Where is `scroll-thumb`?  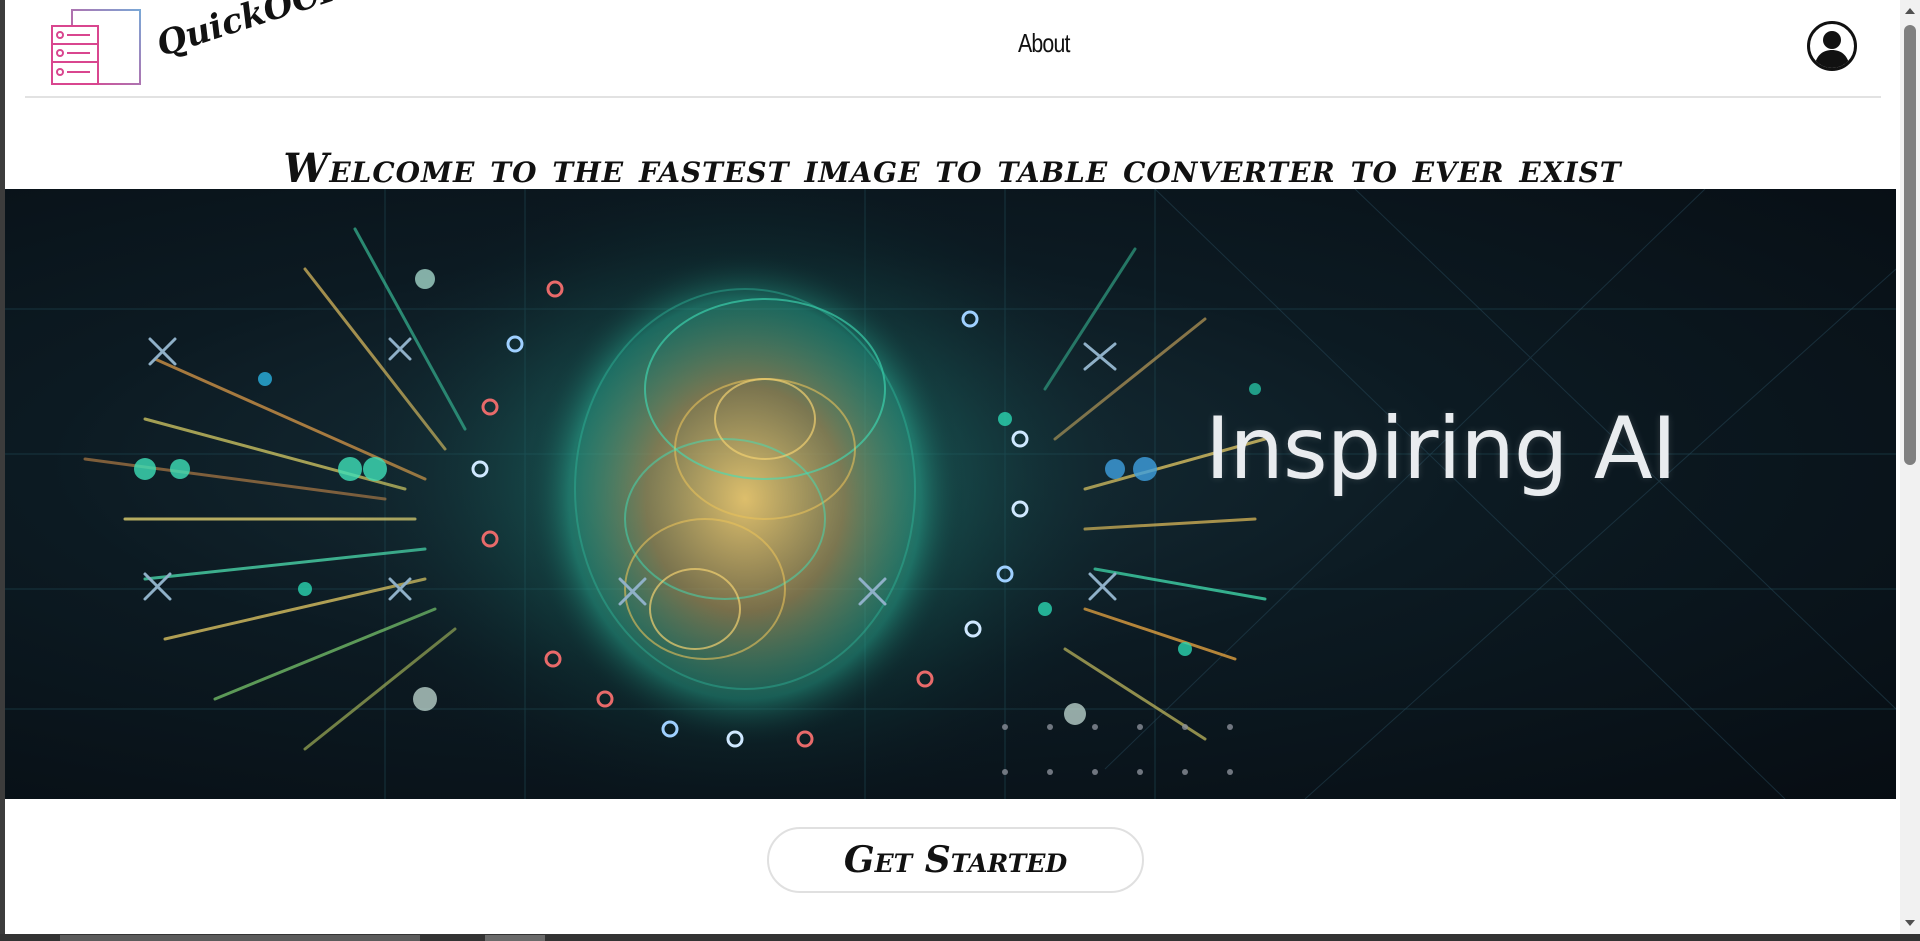
scroll-thumb is located at coordinates (1910, 245).